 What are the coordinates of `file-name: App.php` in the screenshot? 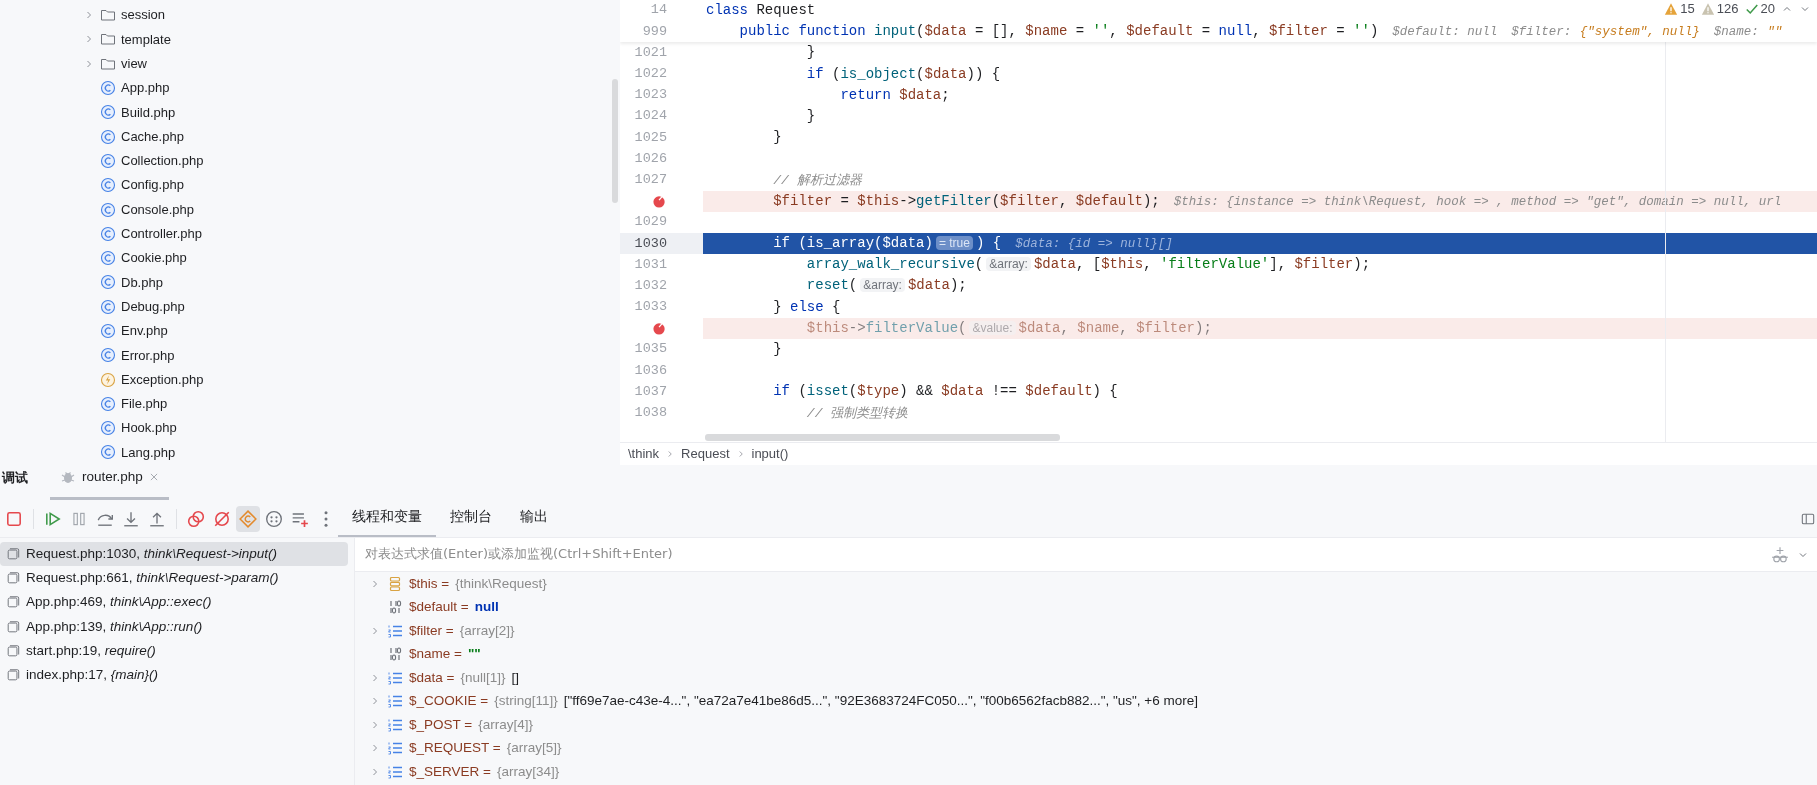 It's located at (145, 88).